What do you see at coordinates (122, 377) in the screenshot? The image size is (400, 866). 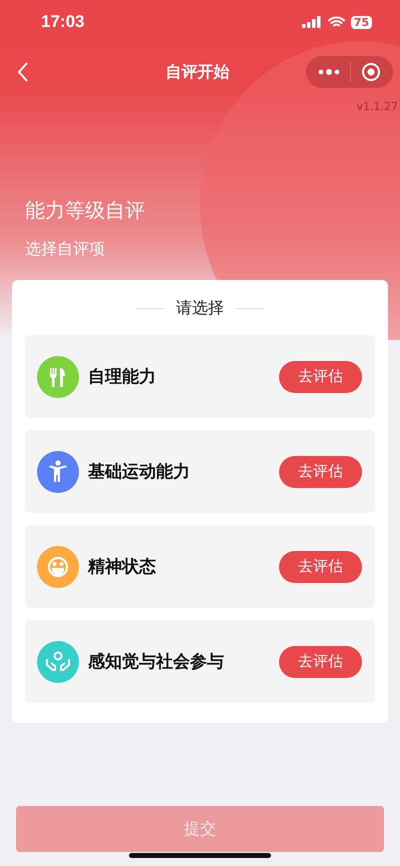 I see `item-name: 自理能力` at bounding box center [122, 377].